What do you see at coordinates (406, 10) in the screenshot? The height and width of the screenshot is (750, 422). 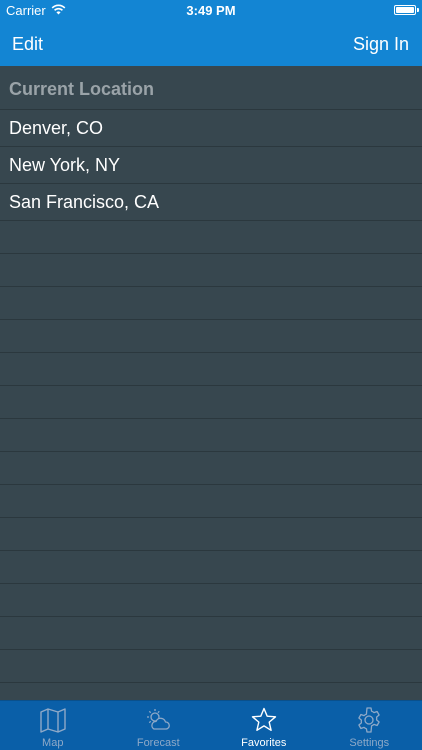 I see `battery-icon` at bounding box center [406, 10].